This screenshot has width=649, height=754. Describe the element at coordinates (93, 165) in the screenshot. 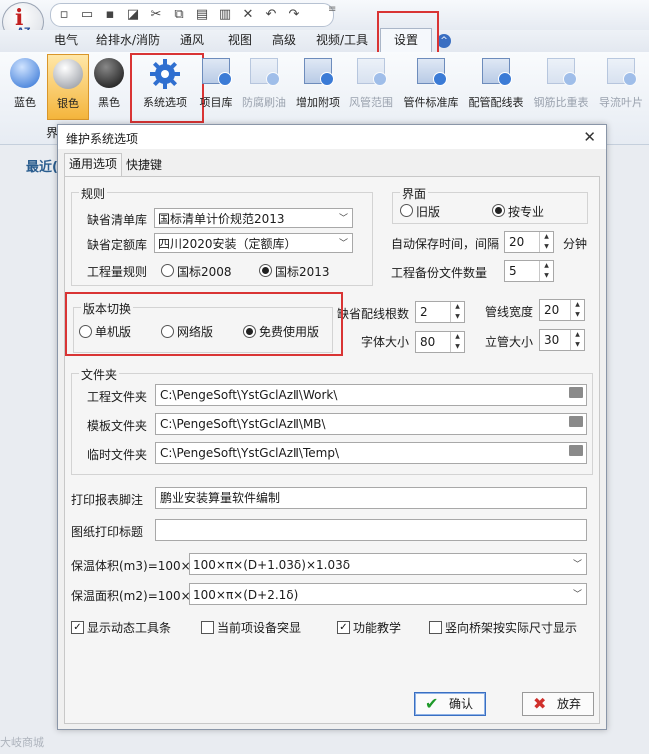

I see `tab-general-options: 通用选项` at that location.